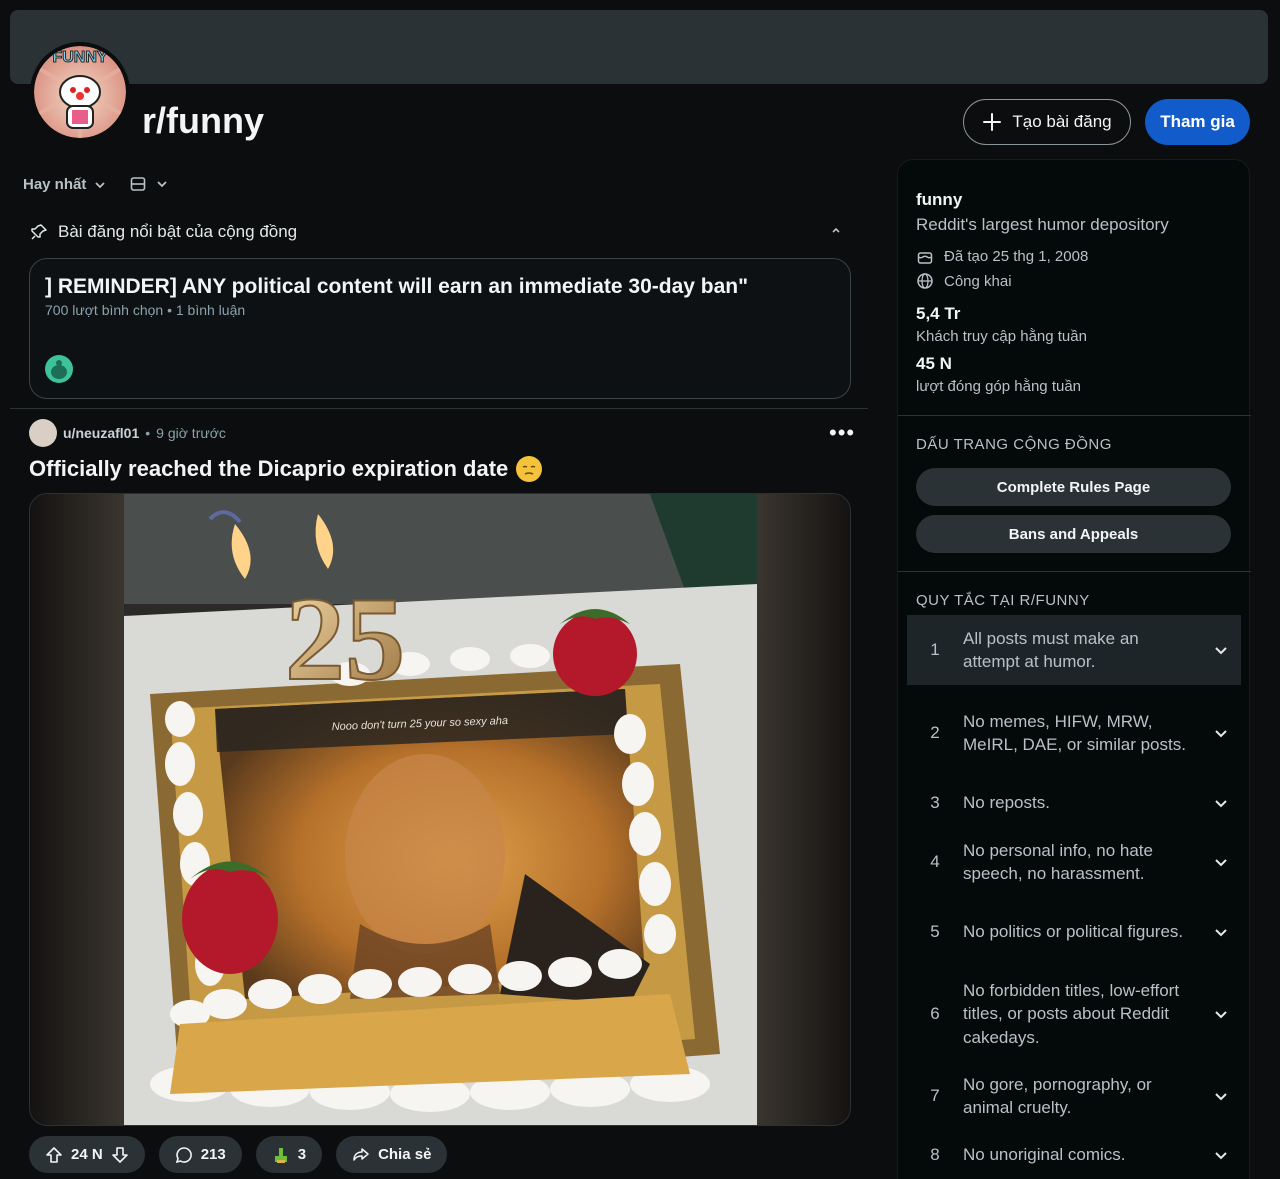 This screenshot has width=1280, height=1179. Describe the element at coordinates (361, 1154) in the screenshot. I see `share-icon` at that location.